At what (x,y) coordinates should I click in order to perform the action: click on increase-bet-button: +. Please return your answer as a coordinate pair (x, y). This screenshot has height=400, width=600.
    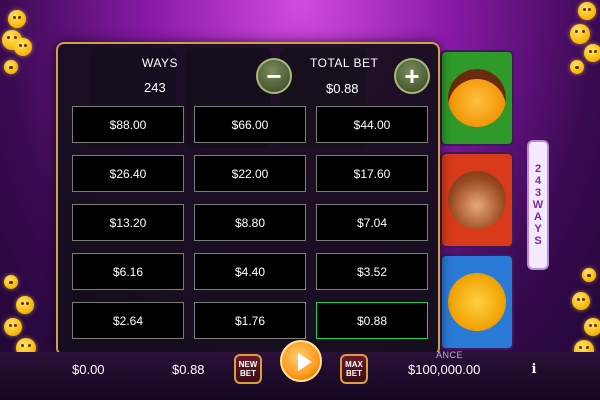
    Looking at the image, I should click on (412, 76).